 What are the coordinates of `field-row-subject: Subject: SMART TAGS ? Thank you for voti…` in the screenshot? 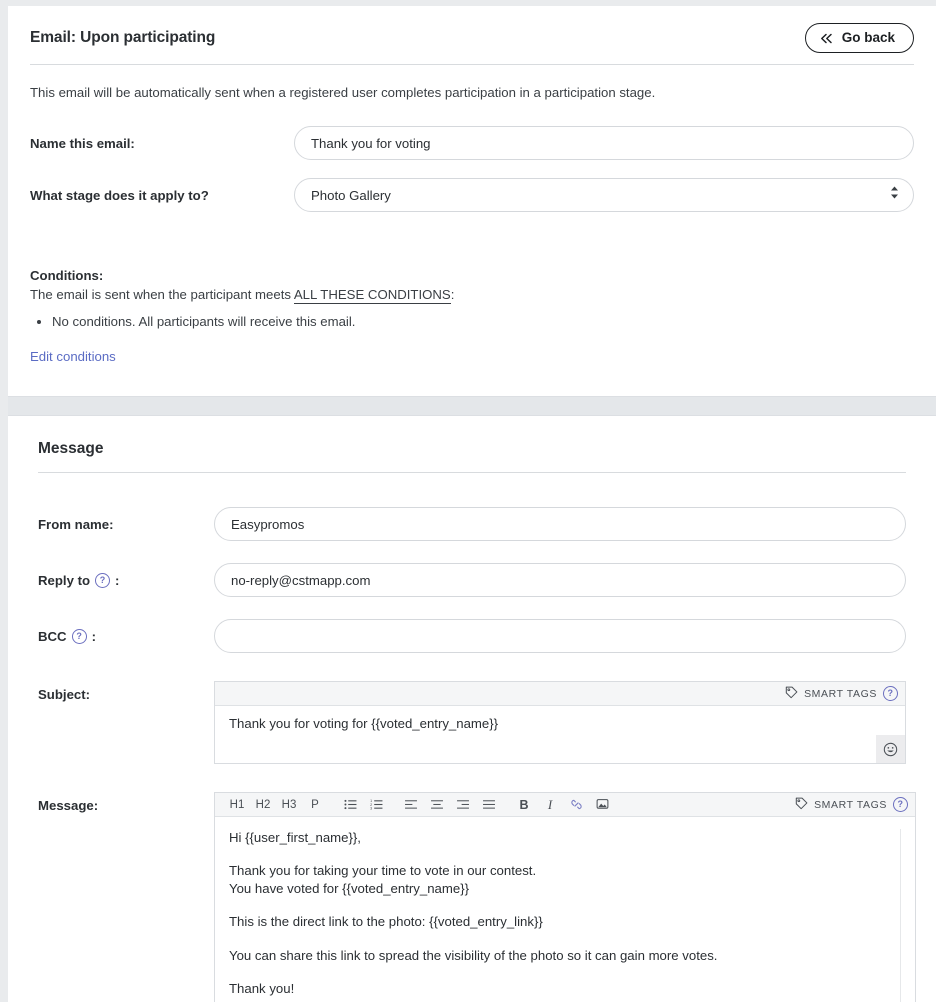 It's located at (472, 708).